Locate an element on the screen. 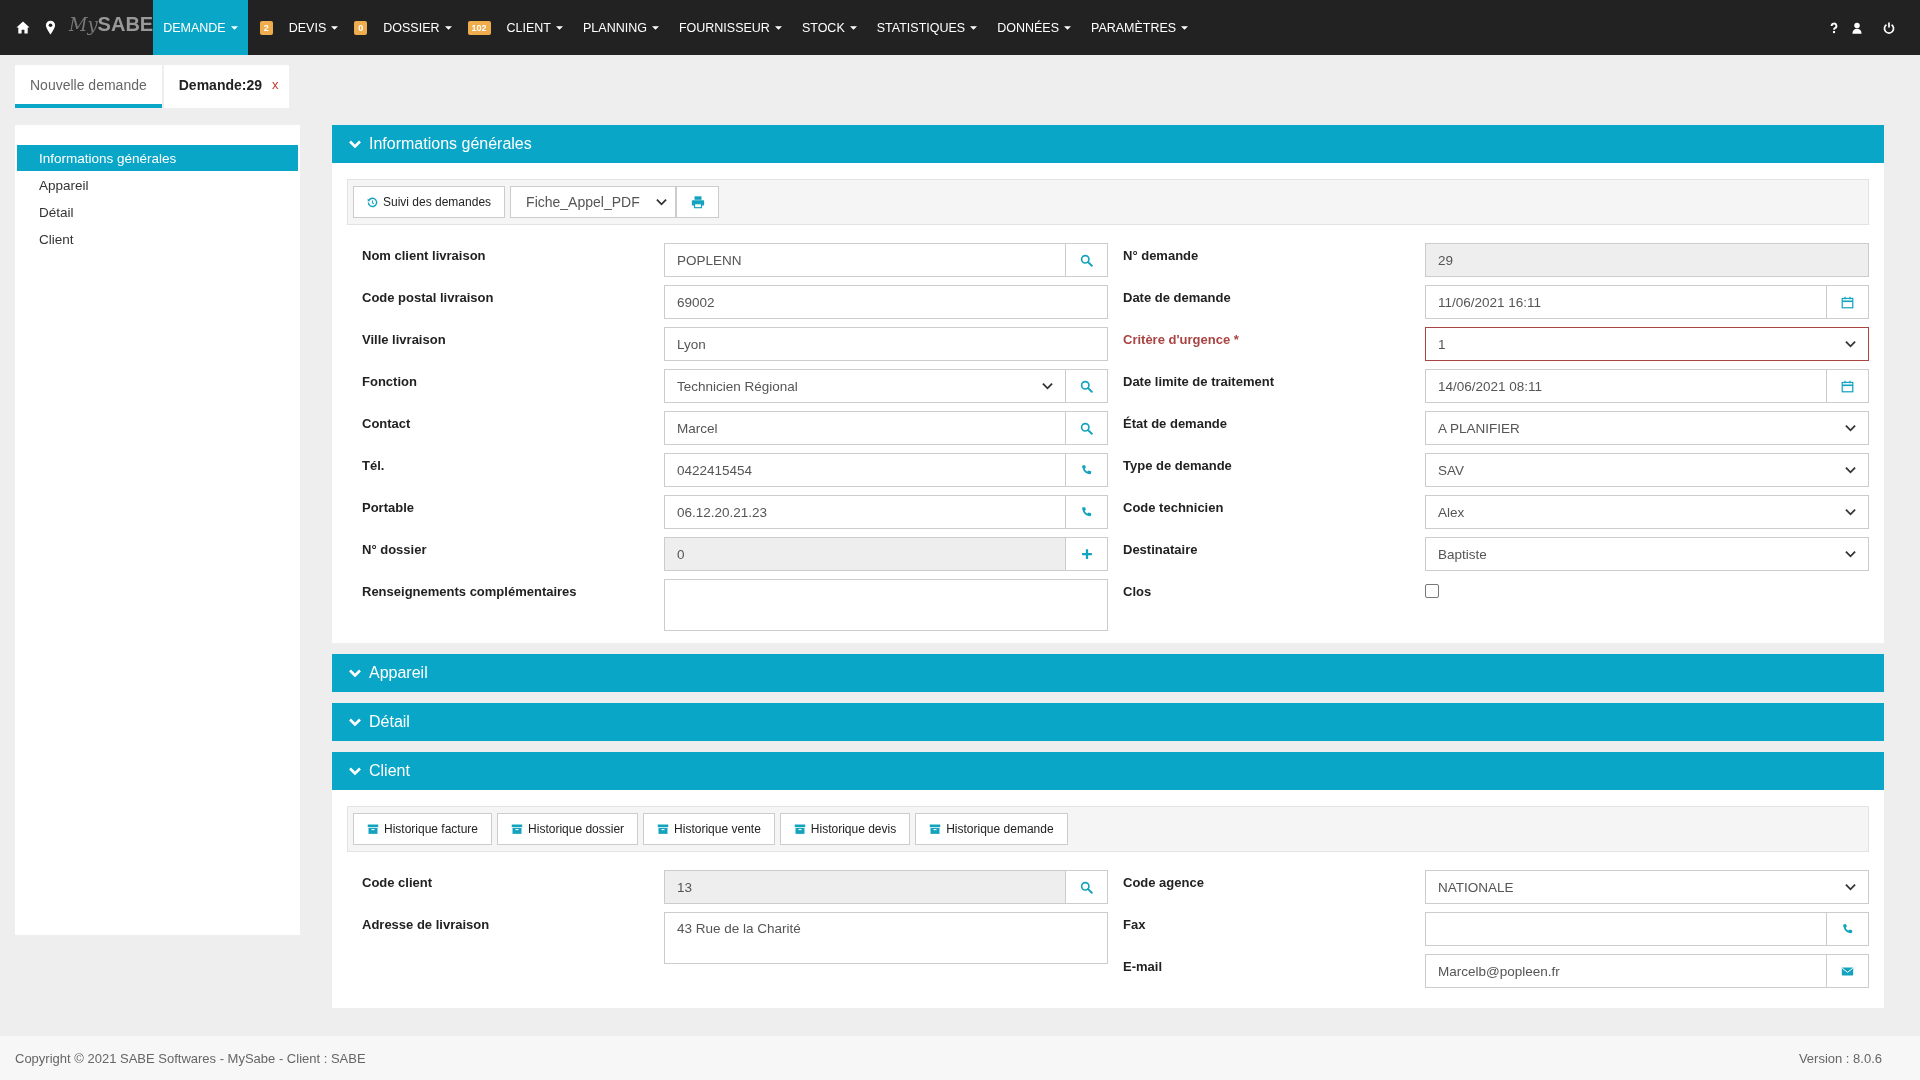 The height and width of the screenshot is (1080, 1920). plus-icon is located at coordinates (1086, 554).